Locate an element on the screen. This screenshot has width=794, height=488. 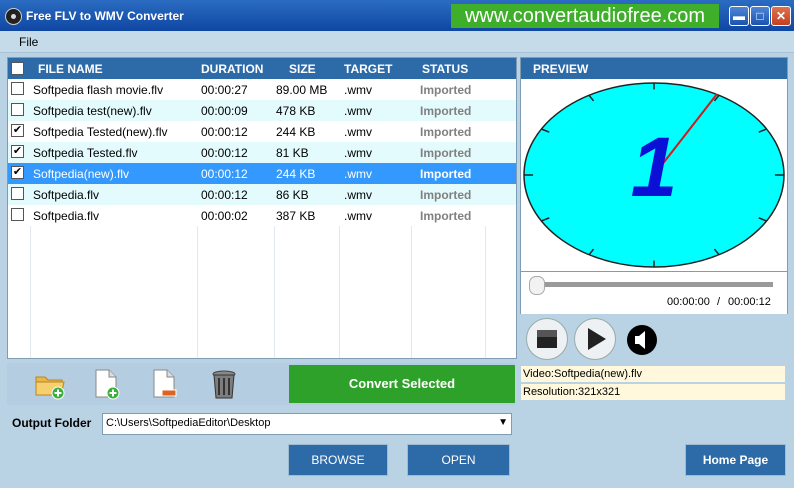
cell-size: 387 KB is located at coordinates (296, 216).